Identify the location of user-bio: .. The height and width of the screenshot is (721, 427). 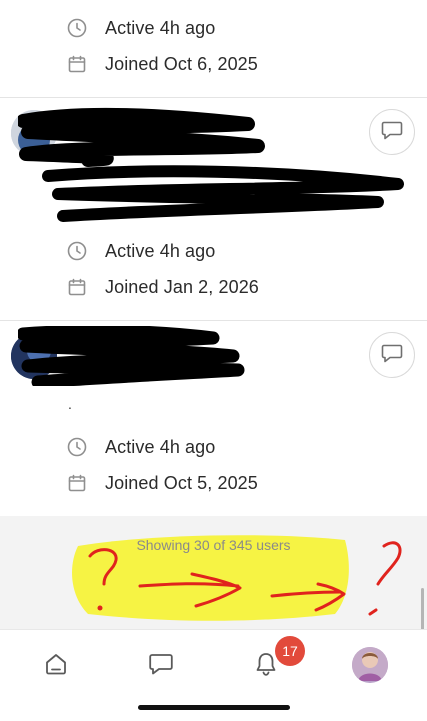
(70, 404).